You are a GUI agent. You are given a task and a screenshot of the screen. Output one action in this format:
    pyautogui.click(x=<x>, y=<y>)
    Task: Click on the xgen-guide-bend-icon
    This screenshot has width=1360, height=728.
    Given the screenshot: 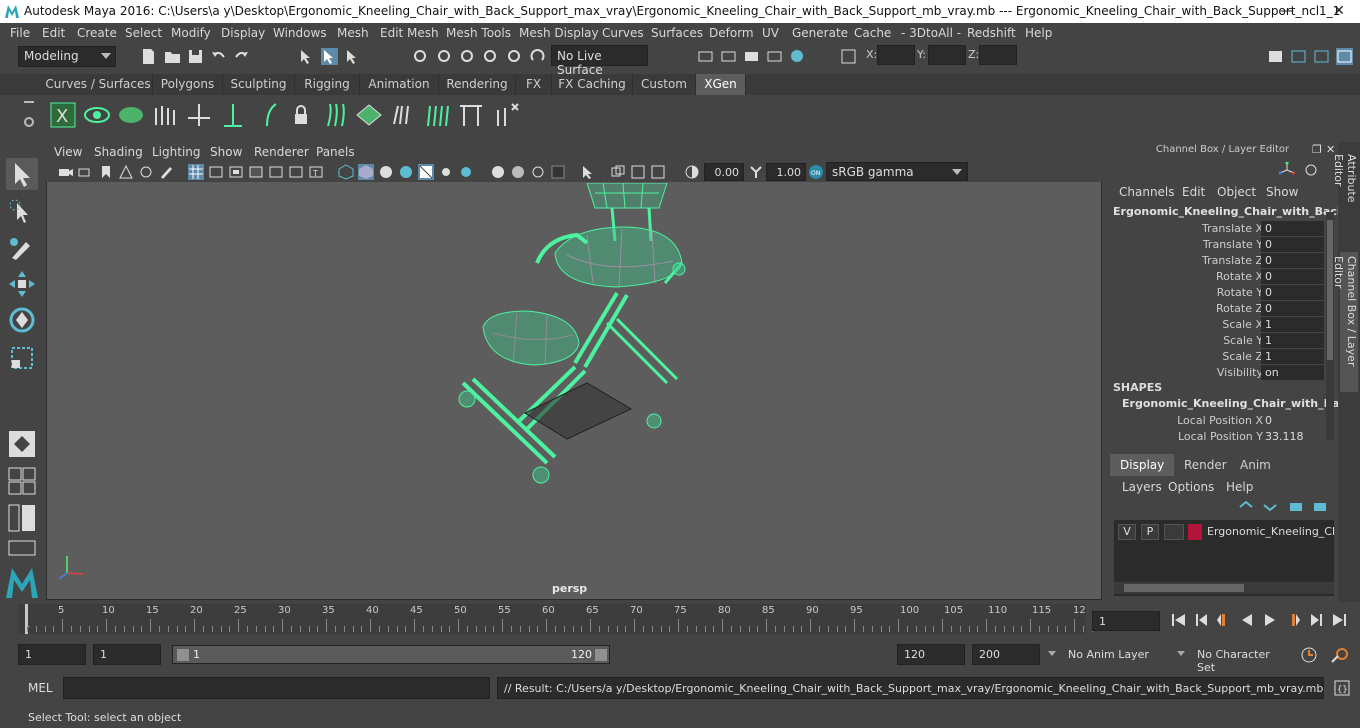 What is the action you would take?
    pyautogui.click(x=267, y=115)
    